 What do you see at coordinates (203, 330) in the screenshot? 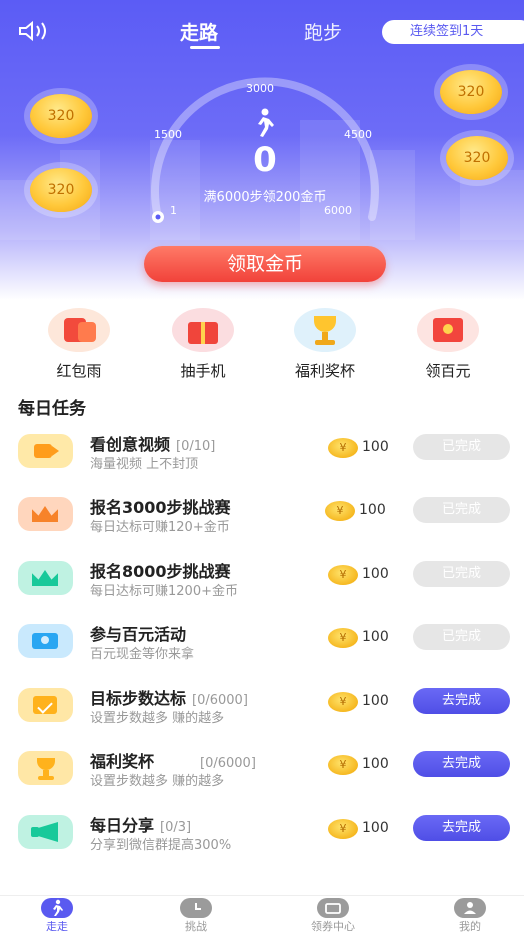
I see `gift-box-icon` at bounding box center [203, 330].